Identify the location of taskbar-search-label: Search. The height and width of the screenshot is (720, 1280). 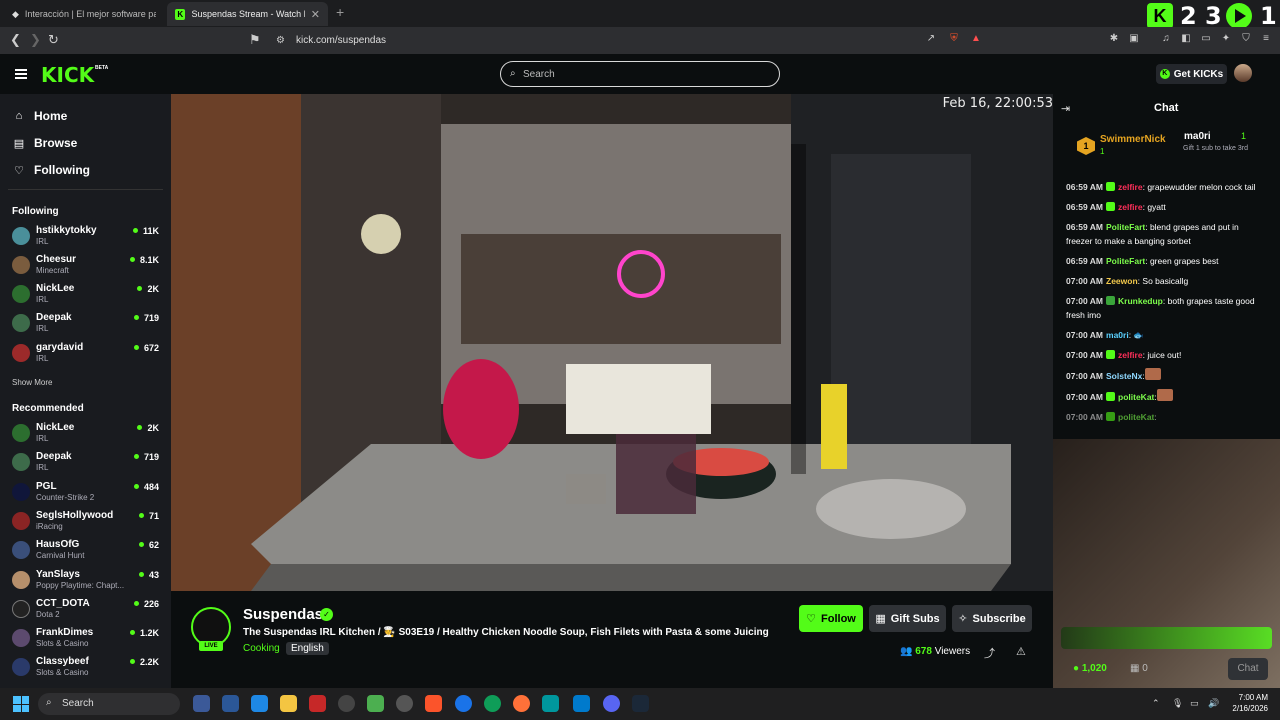
(78, 703).